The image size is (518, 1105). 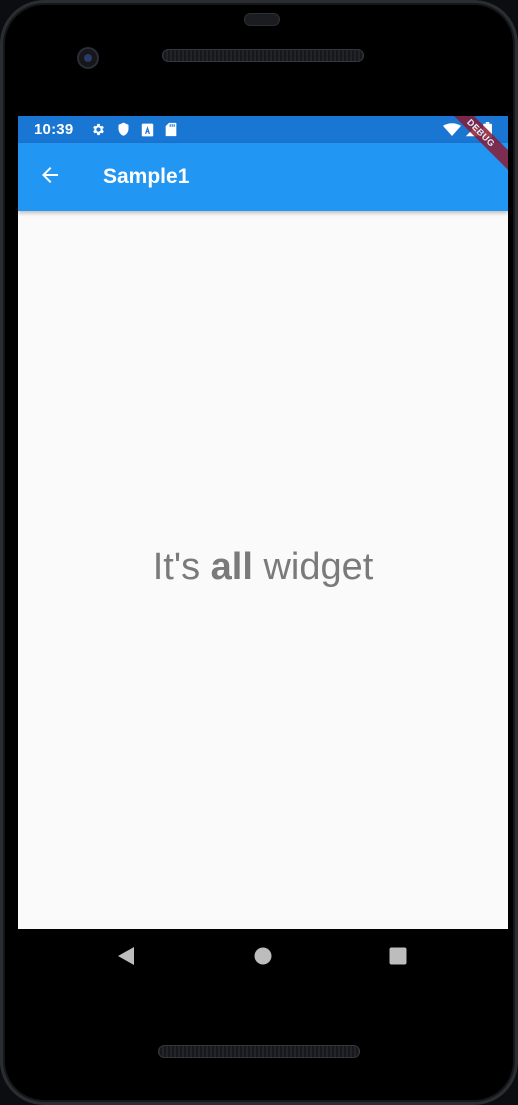 What do you see at coordinates (171, 129) in the screenshot?
I see `sd-card-icon` at bounding box center [171, 129].